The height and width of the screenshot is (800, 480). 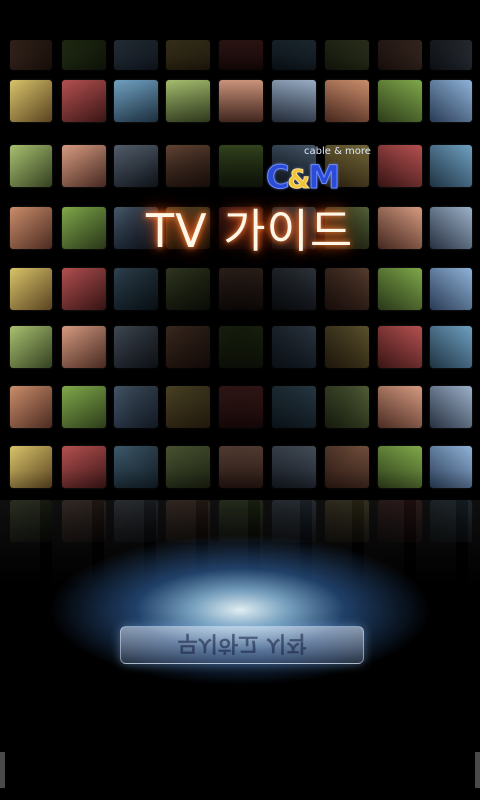 What do you see at coordinates (324, 177) in the screenshot?
I see `logo-letter-m: M` at bounding box center [324, 177].